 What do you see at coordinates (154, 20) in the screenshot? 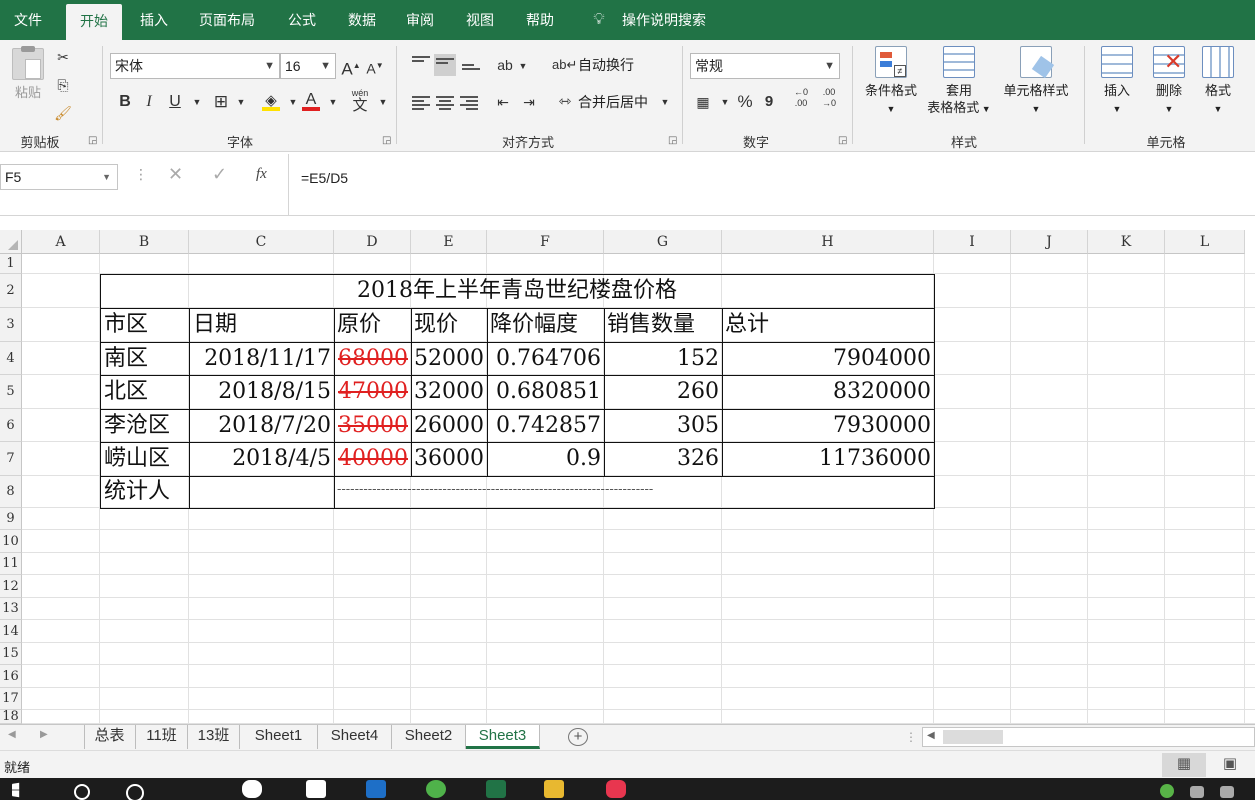
I see `tab-insert: 插入` at bounding box center [154, 20].